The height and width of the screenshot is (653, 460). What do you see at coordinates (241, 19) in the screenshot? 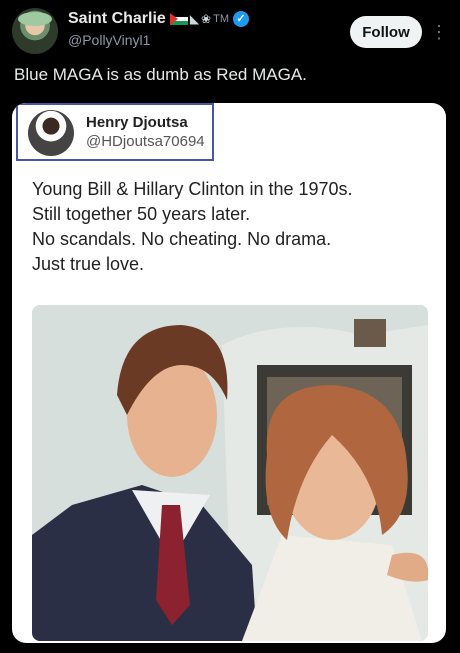
I see `verified-icon: ✓` at bounding box center [241, 19].